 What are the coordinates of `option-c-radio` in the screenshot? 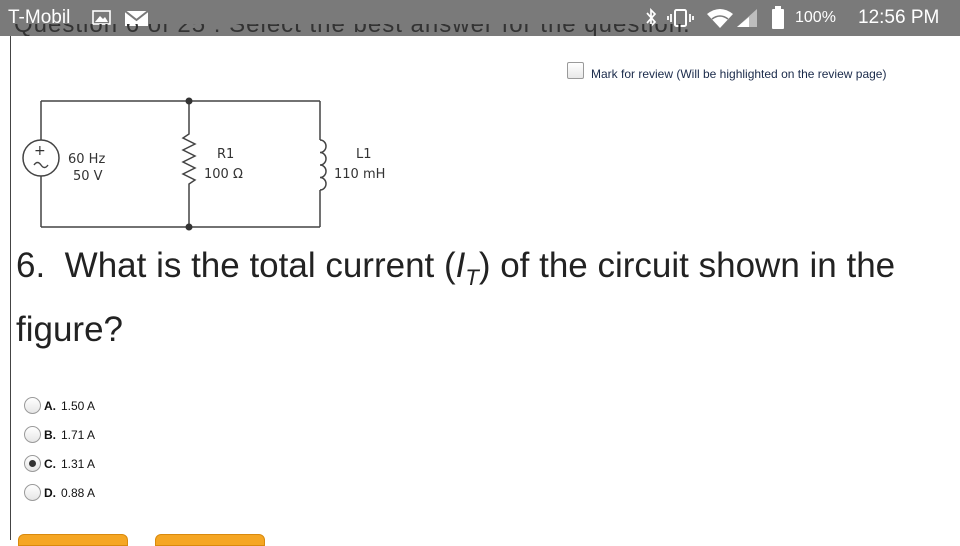 It's located at (32, 463).